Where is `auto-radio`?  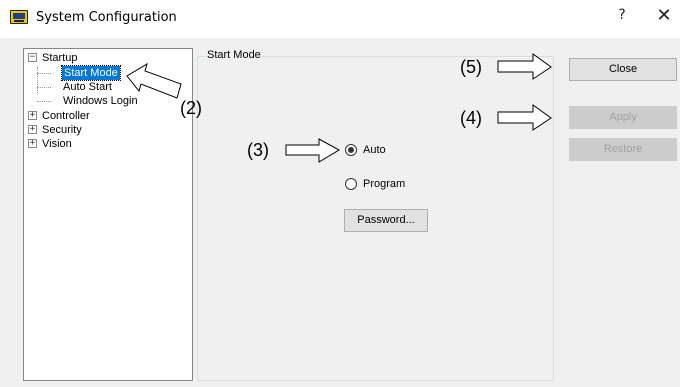 auto-radio is located at coordinates (351, 150).